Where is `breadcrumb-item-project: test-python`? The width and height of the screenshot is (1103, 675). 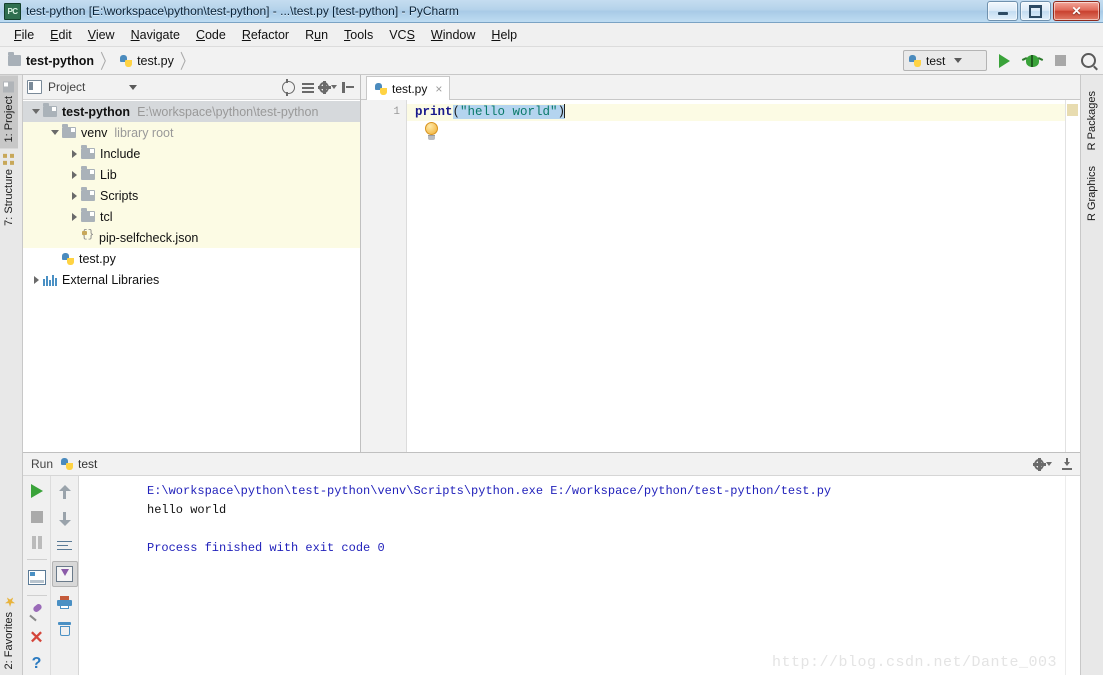
breadcrumb-item-project: test-python is located at coordinates (51, 60).